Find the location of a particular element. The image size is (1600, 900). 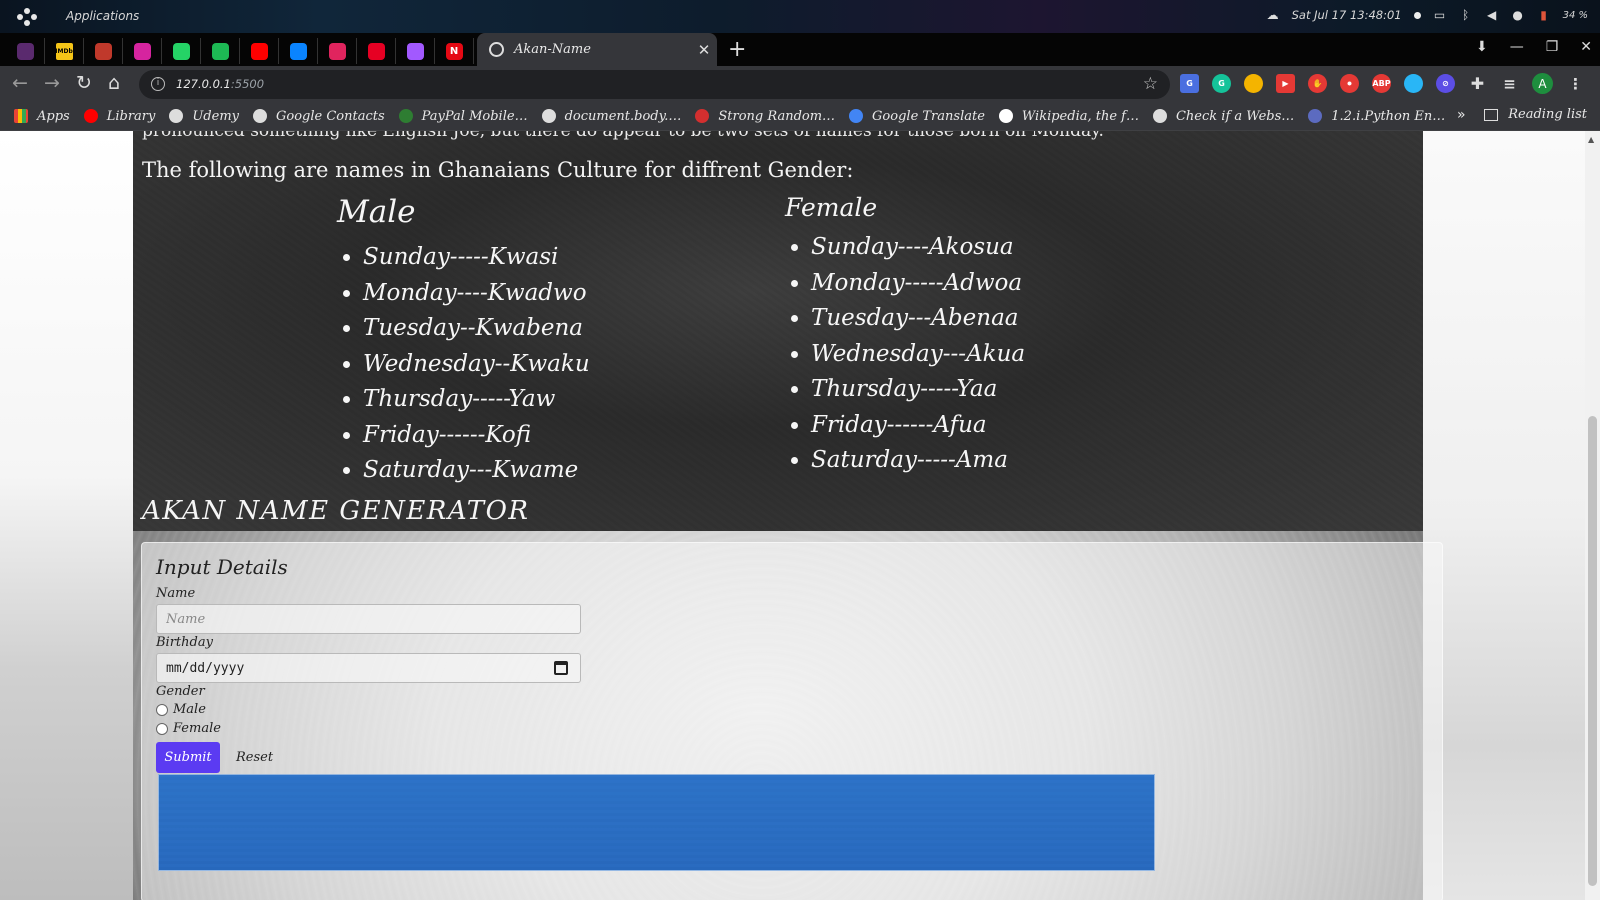

female-radio-label: Female is located at coordinates (197, 728).